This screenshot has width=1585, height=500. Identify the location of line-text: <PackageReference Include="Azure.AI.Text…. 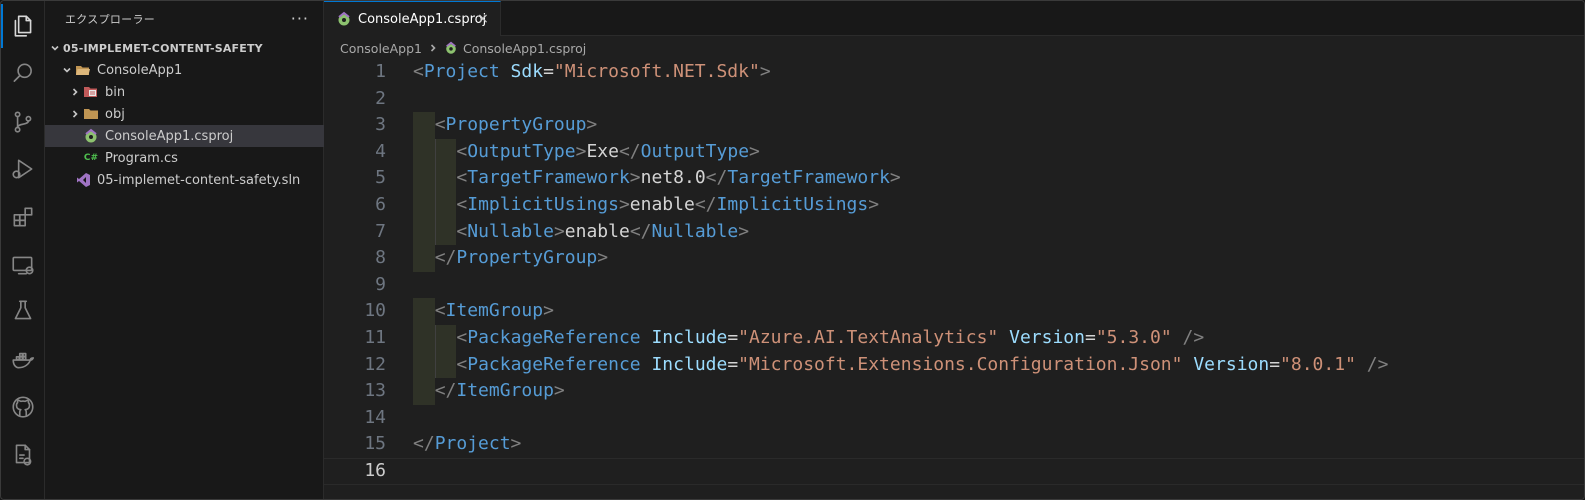
(830, 338).